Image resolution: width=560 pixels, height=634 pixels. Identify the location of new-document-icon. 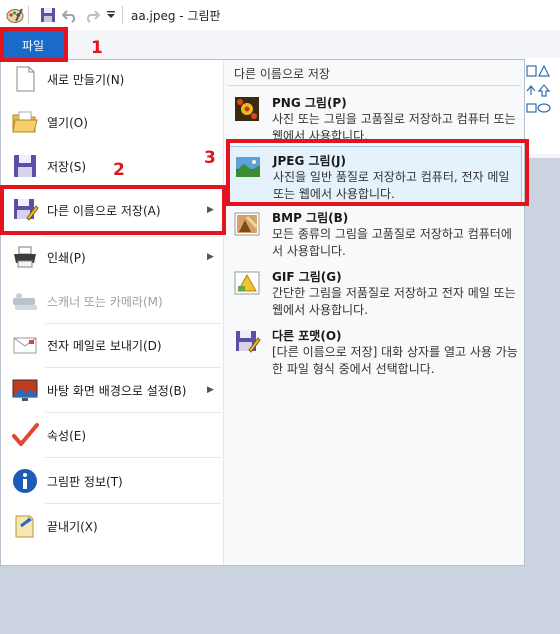
(25, 79).